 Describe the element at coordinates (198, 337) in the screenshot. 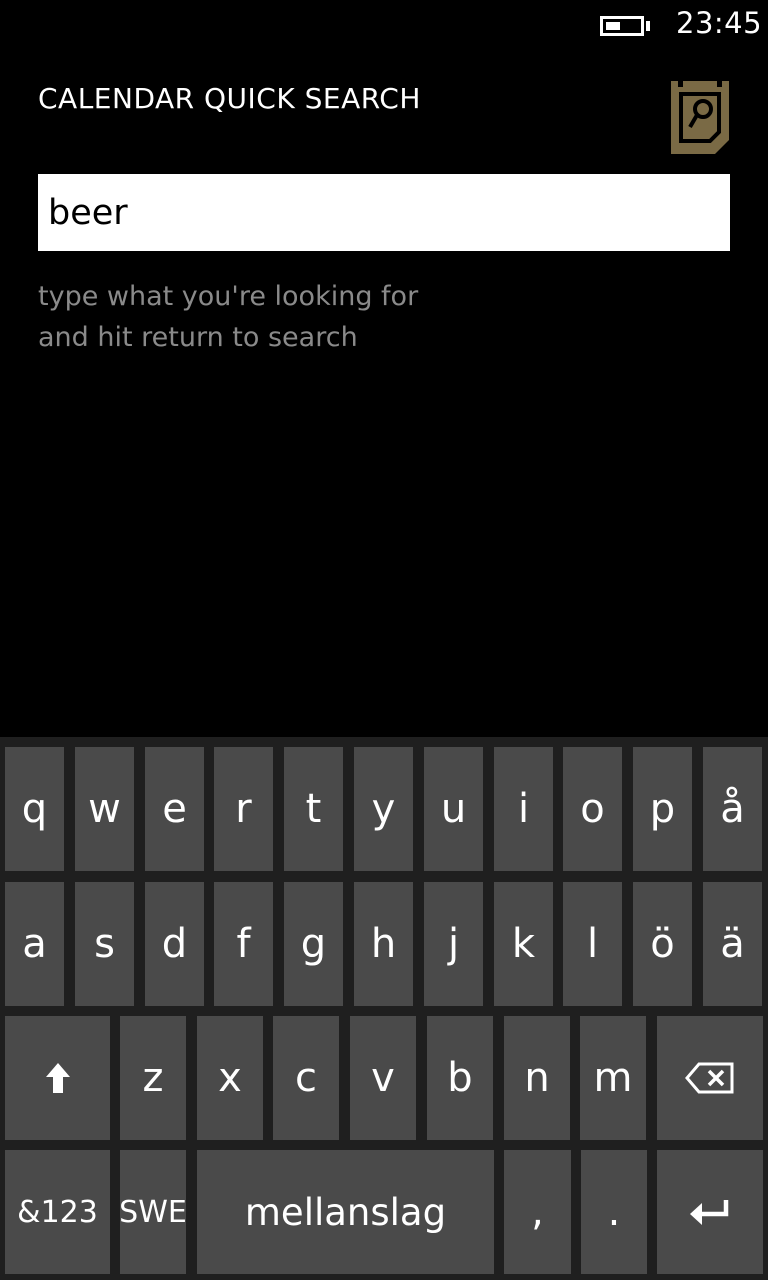

I see `hint-line-2: and hit return to search` at that location.